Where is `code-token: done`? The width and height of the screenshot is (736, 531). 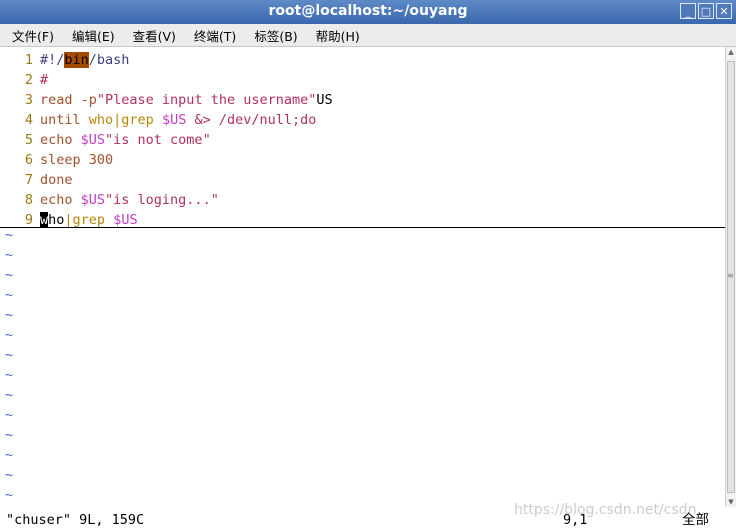
code-token: done is located at coordinates (56, 180).